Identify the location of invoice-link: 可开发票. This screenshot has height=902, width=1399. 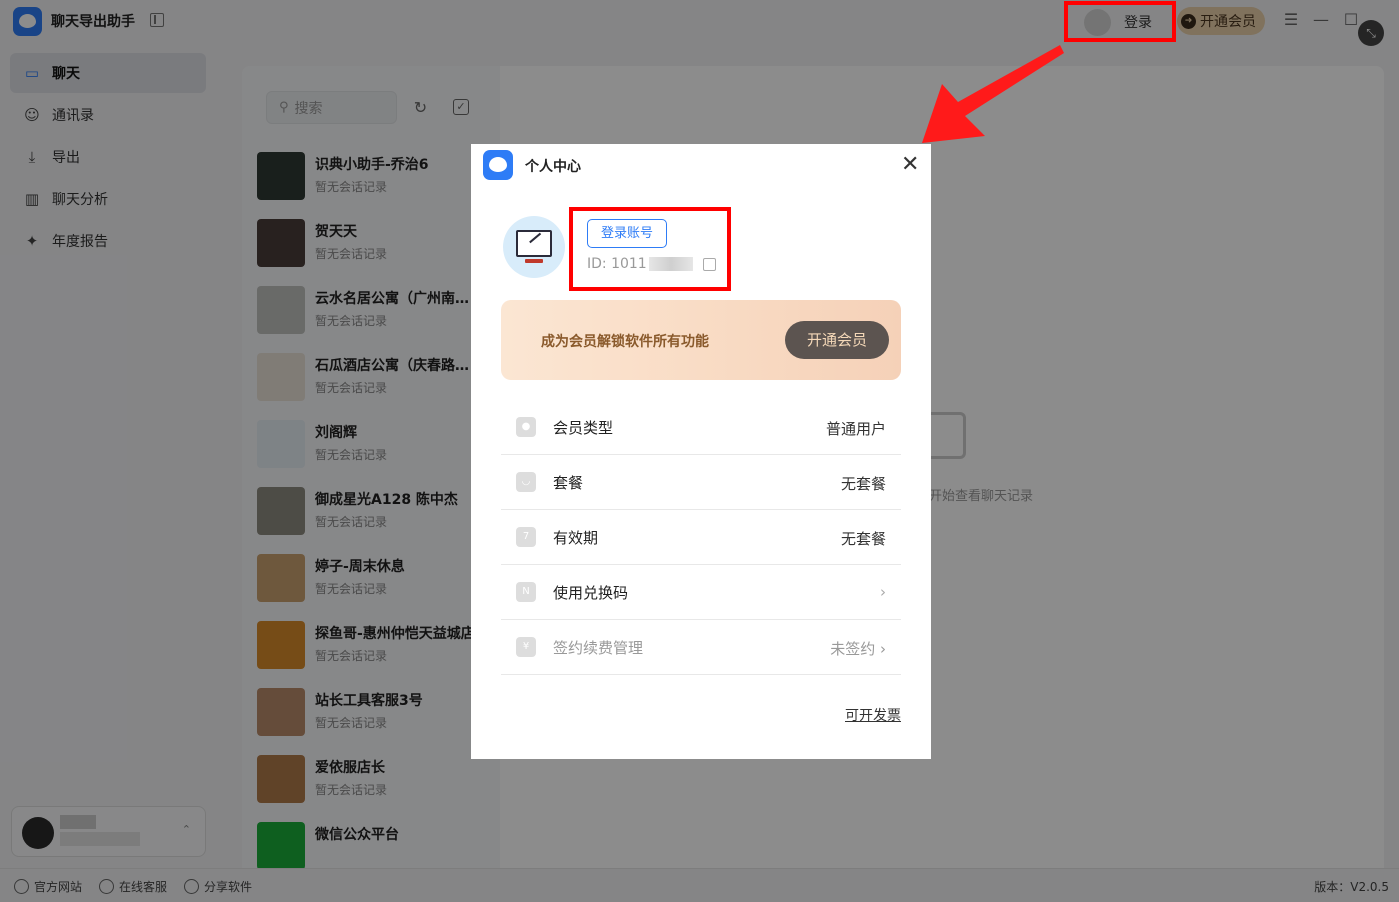
(873, 715).